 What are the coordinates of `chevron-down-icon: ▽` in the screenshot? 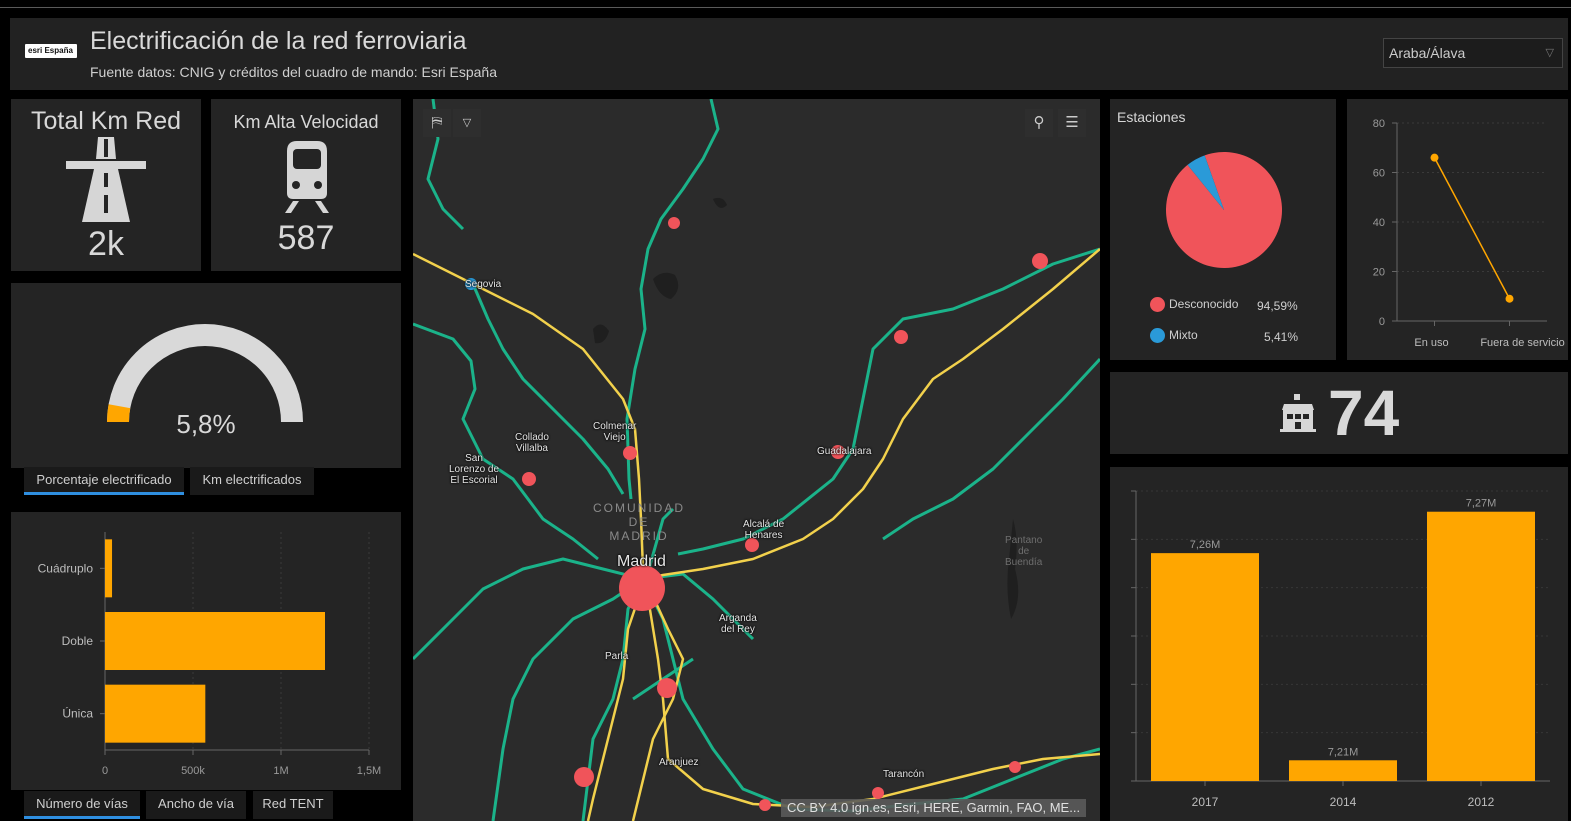 It's located at (467, 123).